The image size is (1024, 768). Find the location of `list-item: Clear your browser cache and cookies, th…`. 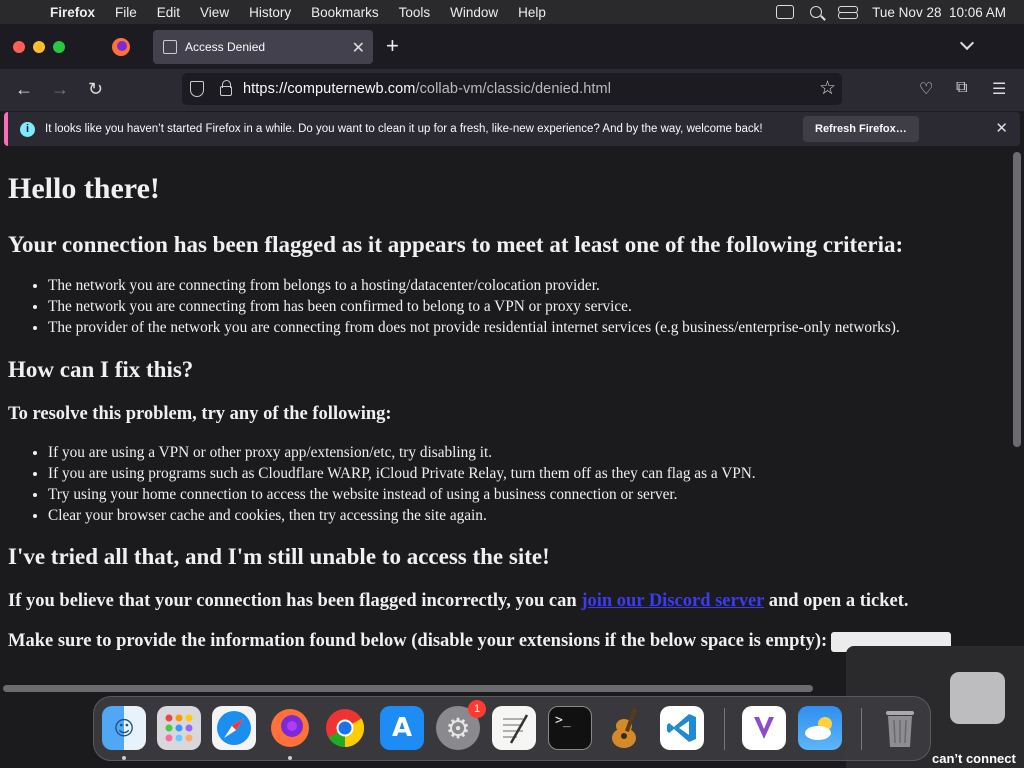

list-item: Clear your browser cache and cookies, th… is located at coordinates (529, 515).